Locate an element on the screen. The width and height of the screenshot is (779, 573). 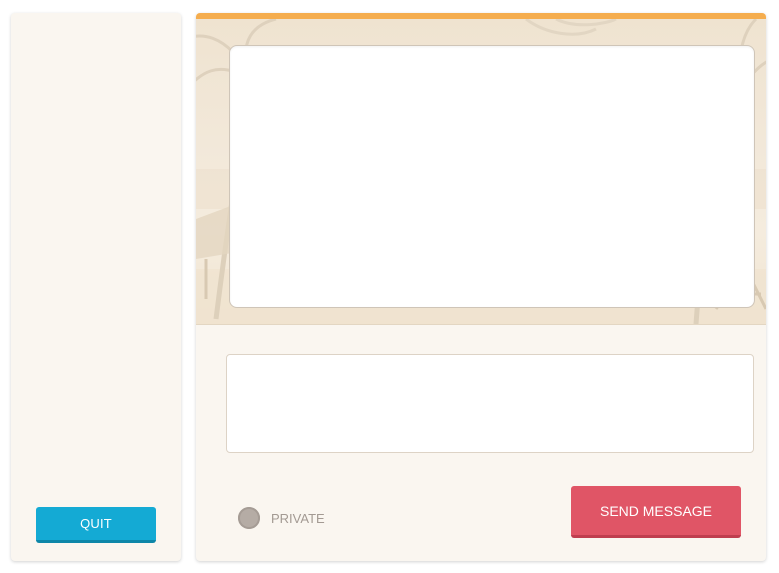
private-toggle: PRIVATE is located at coordinates (281, 518).